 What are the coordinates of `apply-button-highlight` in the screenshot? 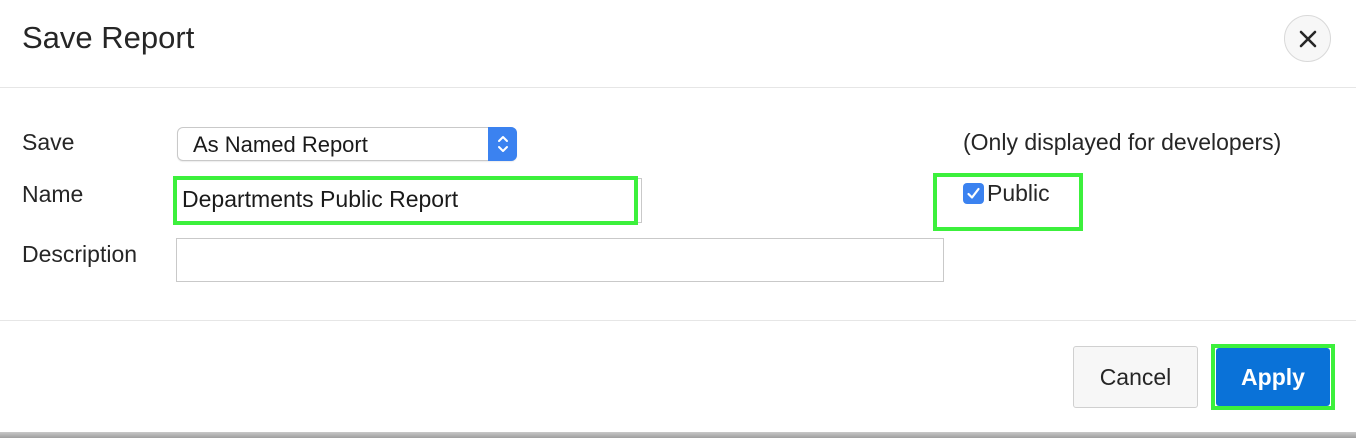 It's located at (1273, 377).